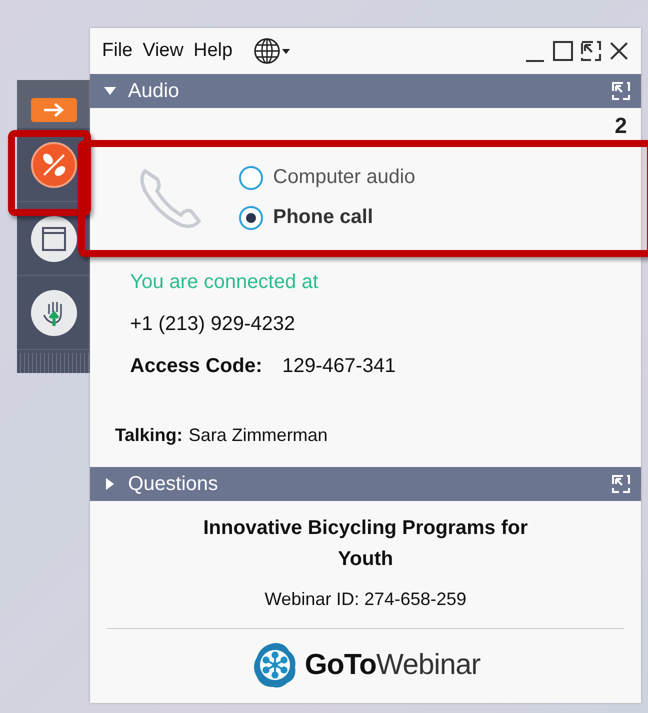 The image size is (648, 713). I want to click on webinar-id: Webinar ID: 274-658-259, so click(365, 599).